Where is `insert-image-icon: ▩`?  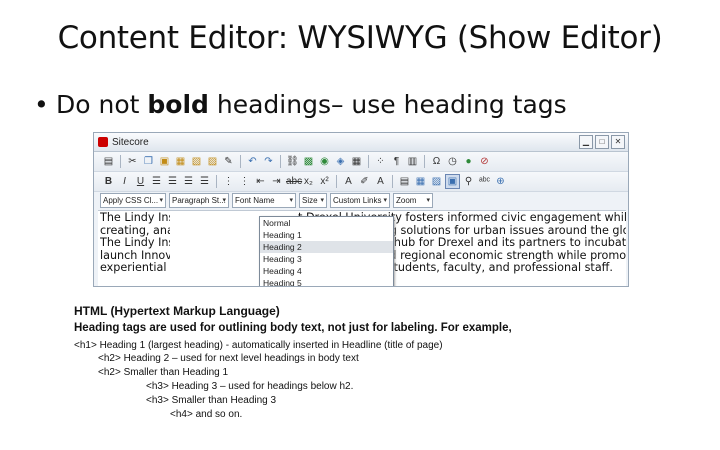
insert-image-icon: ▩ is located at coordinates (308, 161).